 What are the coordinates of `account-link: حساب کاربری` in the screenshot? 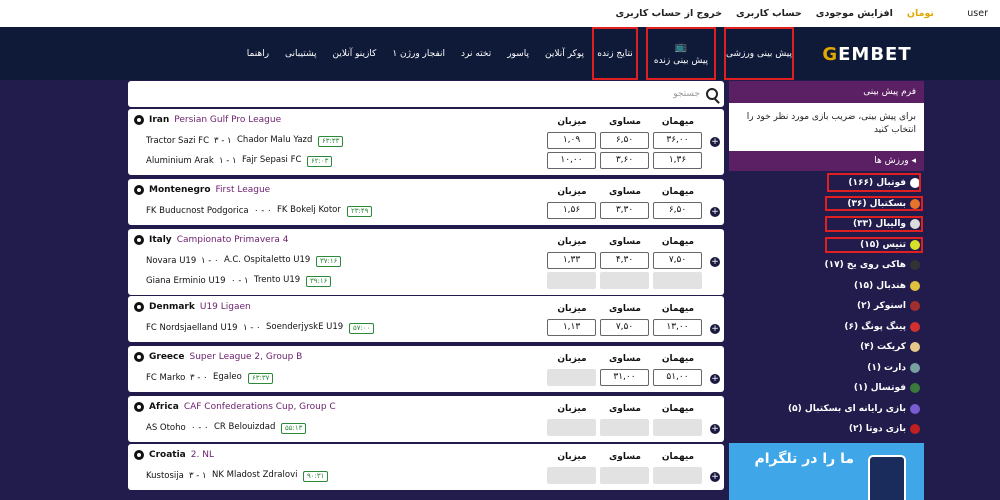 It's located at (769, 13).